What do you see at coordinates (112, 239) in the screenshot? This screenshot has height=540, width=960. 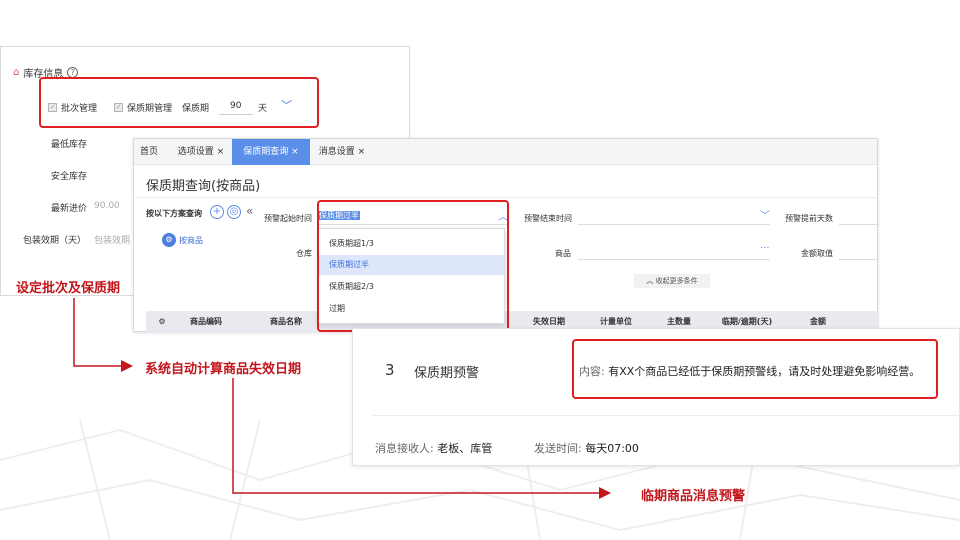 I see `package-expiry-input: 包装效期` at bounding box center [112, 239].